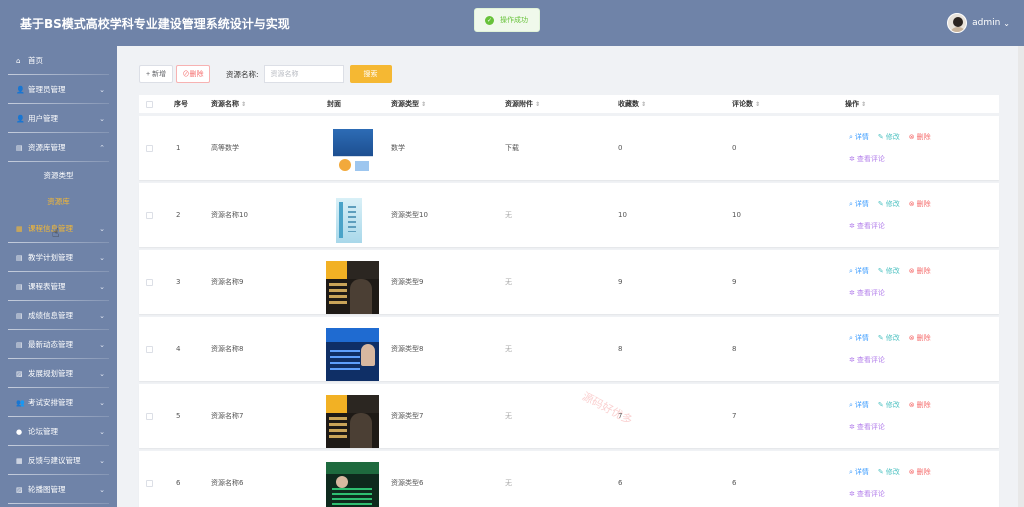  I want to click on attachment-value: 无, so click(508, 282).